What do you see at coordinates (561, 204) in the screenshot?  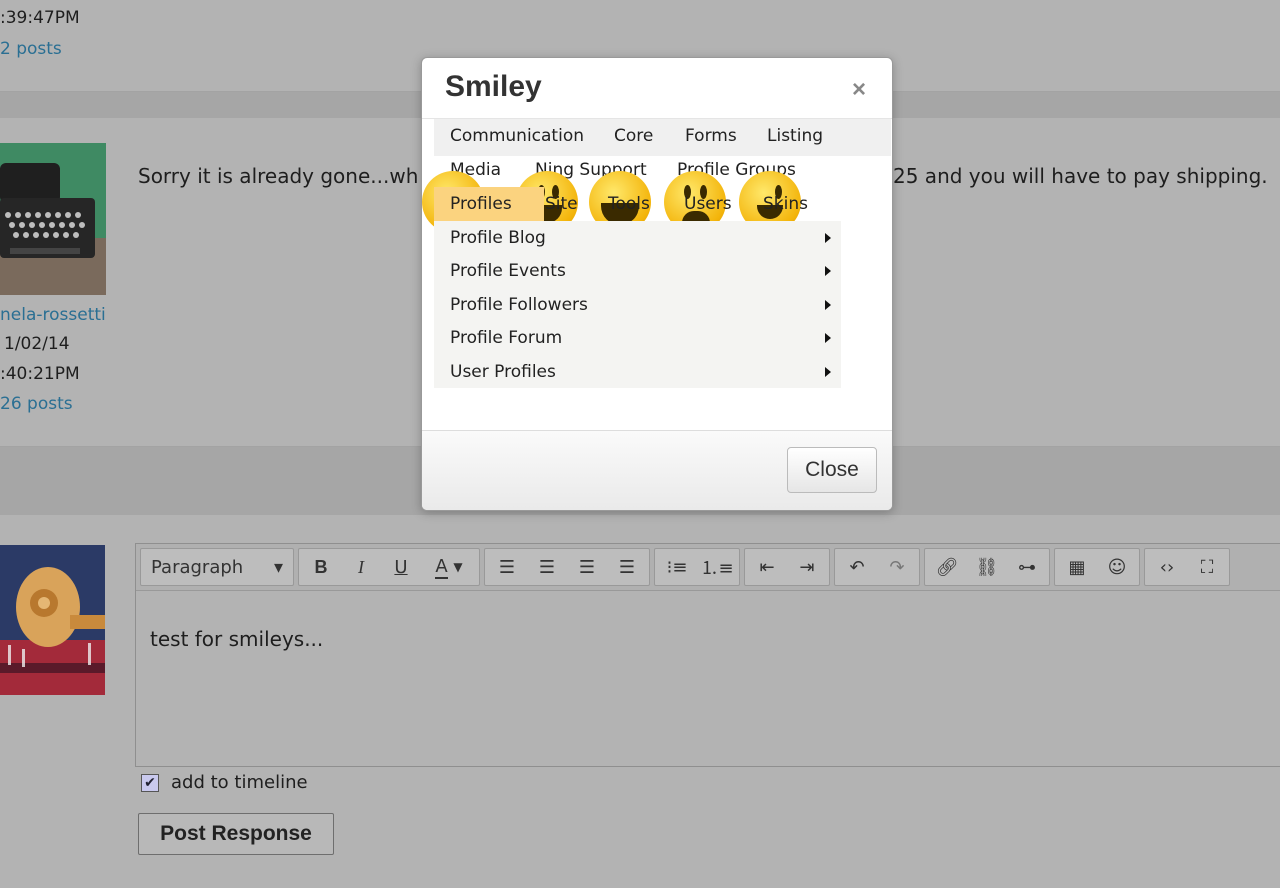 I see `menu-item-site: Site` at bounding box center [561, 204].